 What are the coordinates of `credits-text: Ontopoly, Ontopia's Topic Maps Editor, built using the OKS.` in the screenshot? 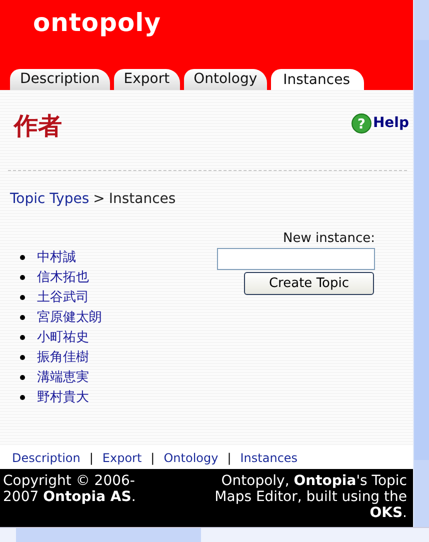 It's located at (310, 498).